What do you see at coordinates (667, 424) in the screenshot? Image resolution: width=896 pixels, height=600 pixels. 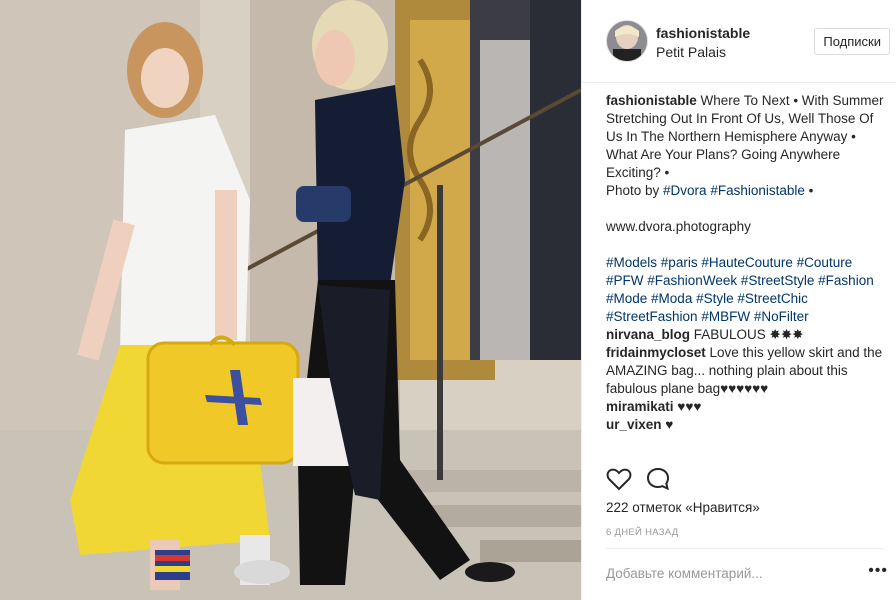 I see `comment-text: ♥` at bounding box center [667, 424].